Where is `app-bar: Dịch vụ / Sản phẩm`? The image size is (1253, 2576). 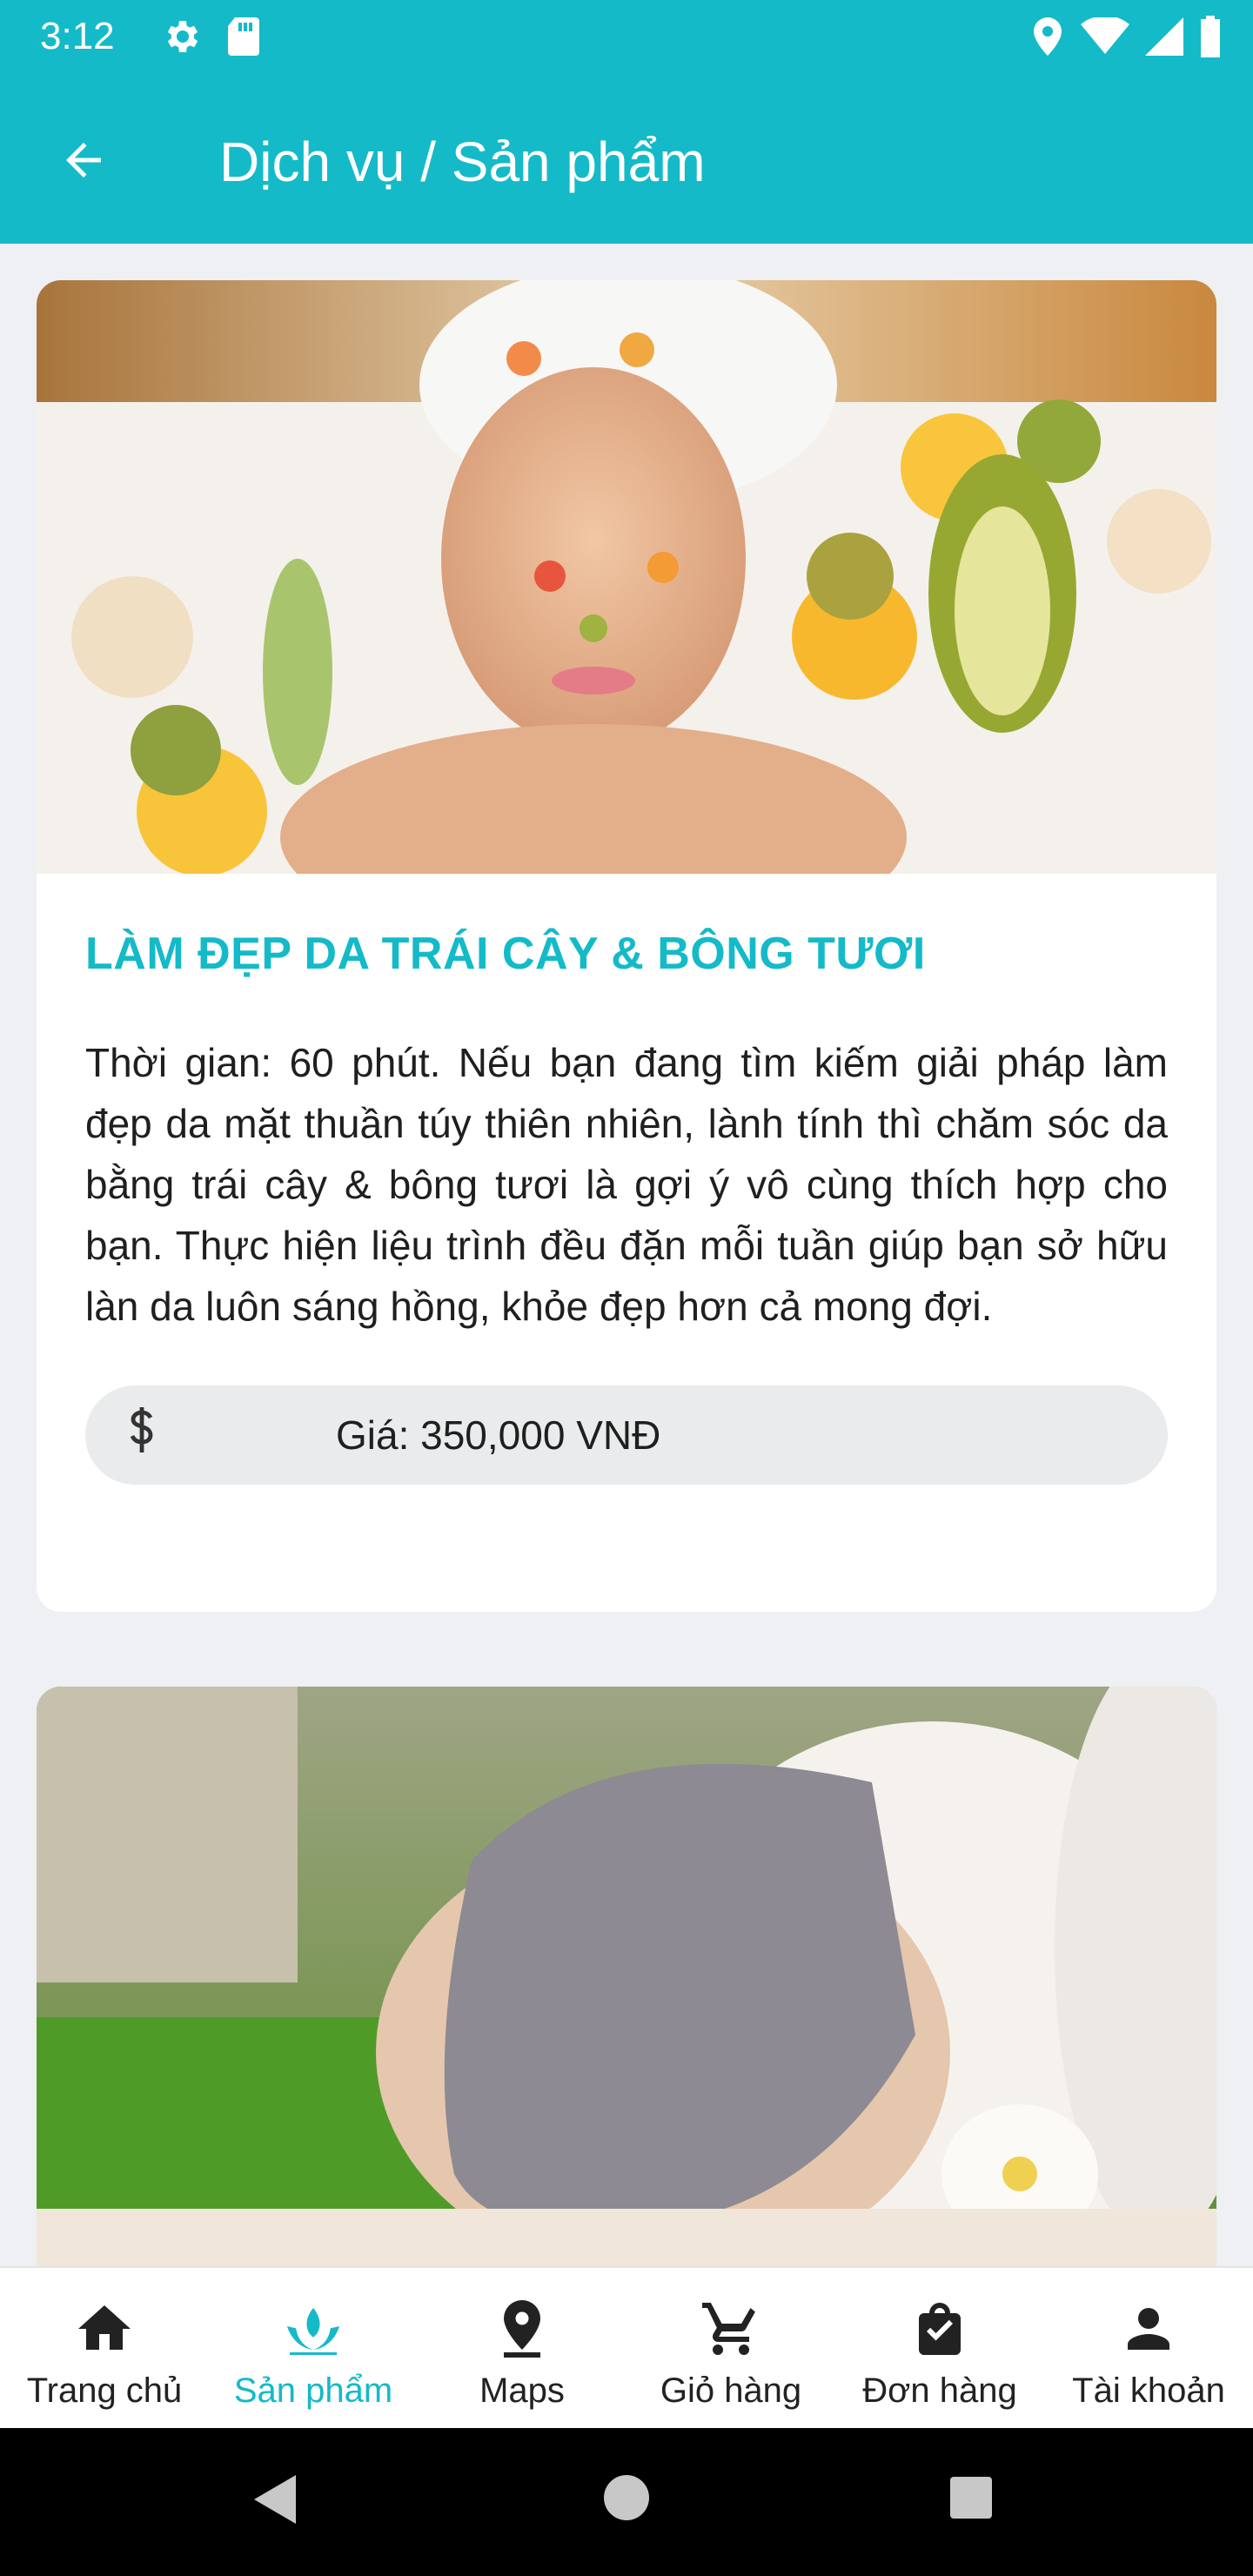
app-bar: Dịch vụ / Sản phẩm is located at coordinates (626, 158).